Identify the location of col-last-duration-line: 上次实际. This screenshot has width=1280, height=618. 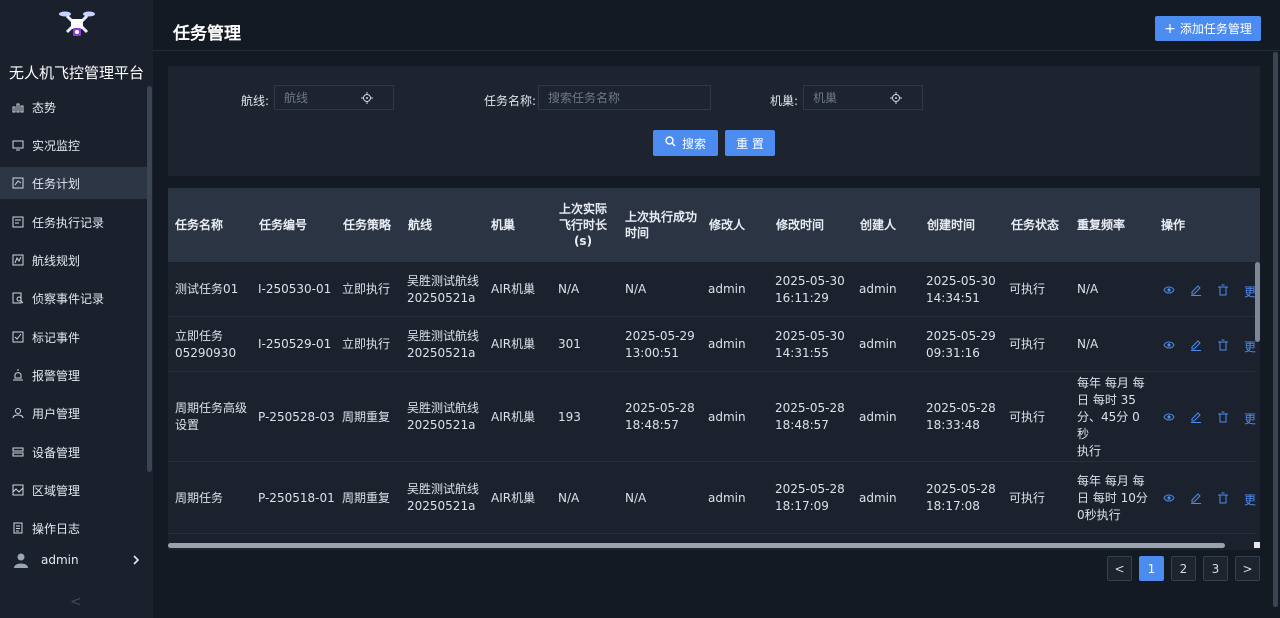
(582, 209).